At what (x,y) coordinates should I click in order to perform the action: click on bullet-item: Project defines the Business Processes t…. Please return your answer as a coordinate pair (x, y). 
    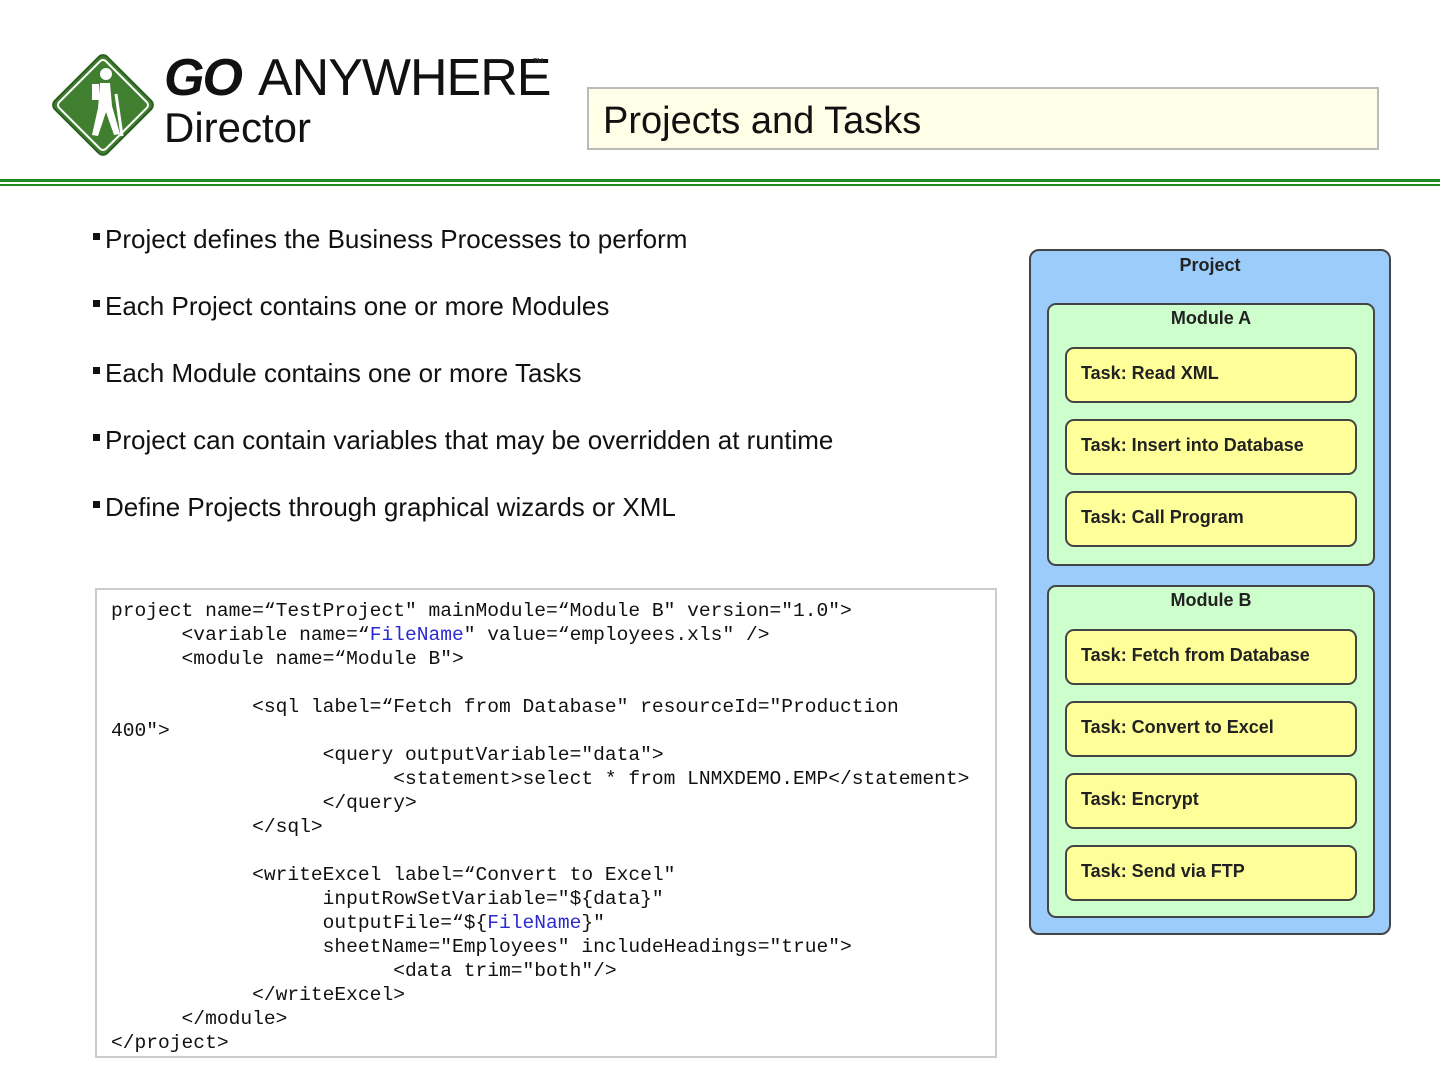
    Looking at the image, I should click on (463, 257).